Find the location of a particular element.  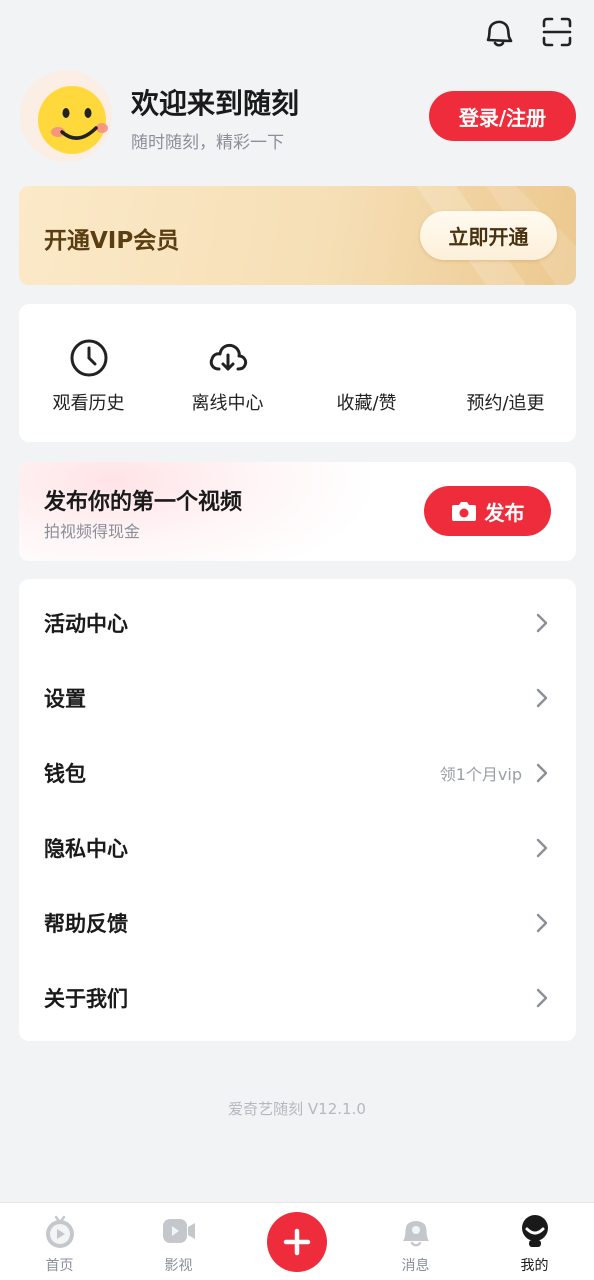

cloud-download-icon is located at coordinates (228, 358).